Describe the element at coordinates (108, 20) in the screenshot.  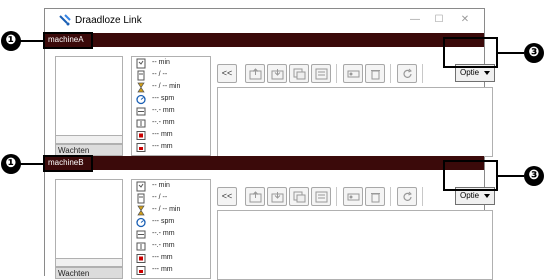
I see `window-title: Draadloze Link` at that location.